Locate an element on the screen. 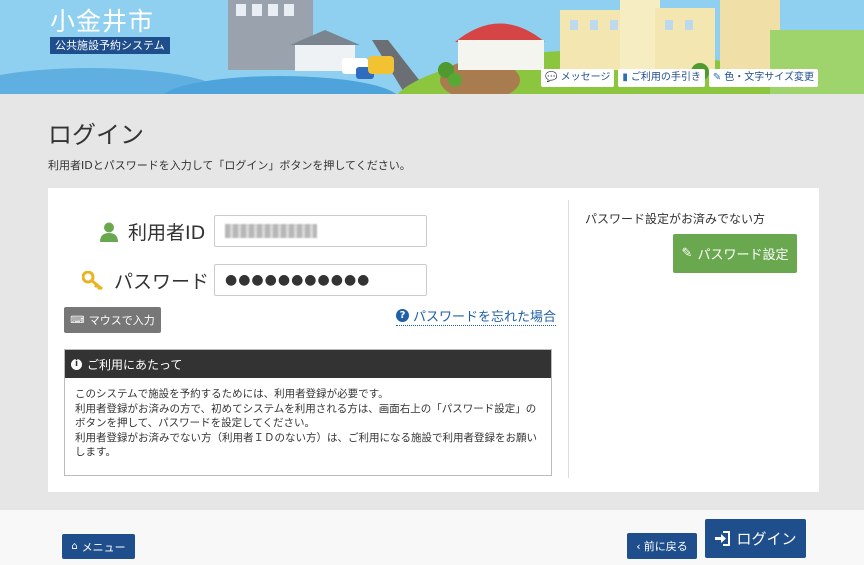  guide-link: ▮ ご利用の手引き is located at coordinates (661, 78).